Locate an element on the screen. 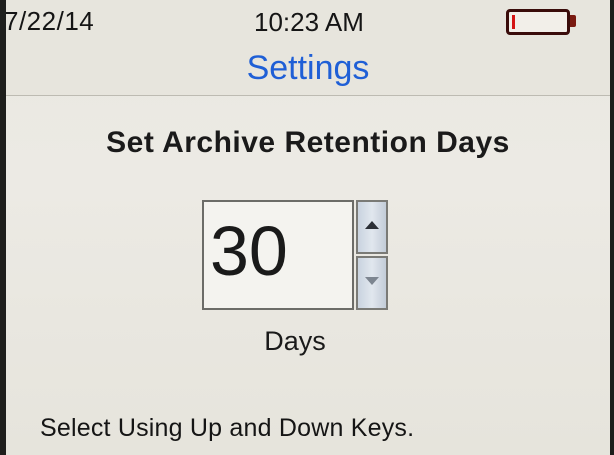 The height and width of the screenshot is (455, 614). battery-level is located at coordinates (513, 22).